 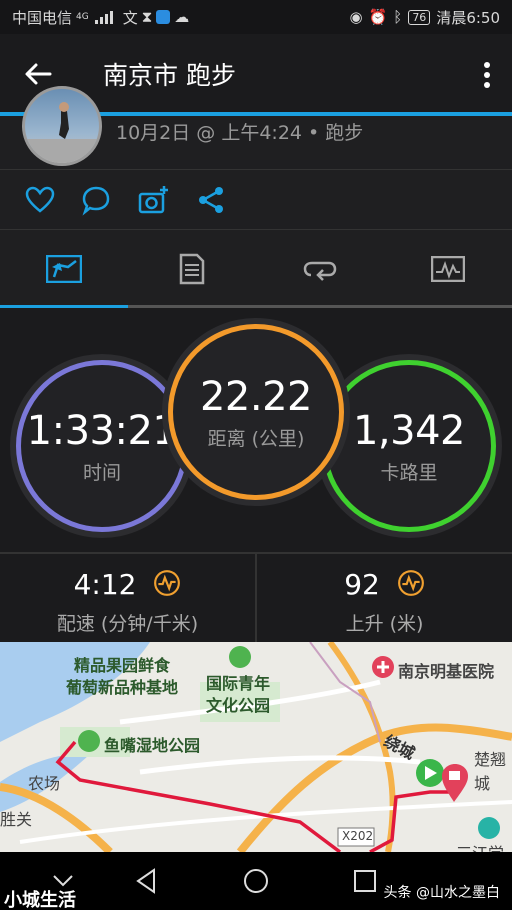 What do you see at coordinates (147, 17) in the screenshot?
I see `hourglass-icon: ⧗` at bounding box center [147, 17].